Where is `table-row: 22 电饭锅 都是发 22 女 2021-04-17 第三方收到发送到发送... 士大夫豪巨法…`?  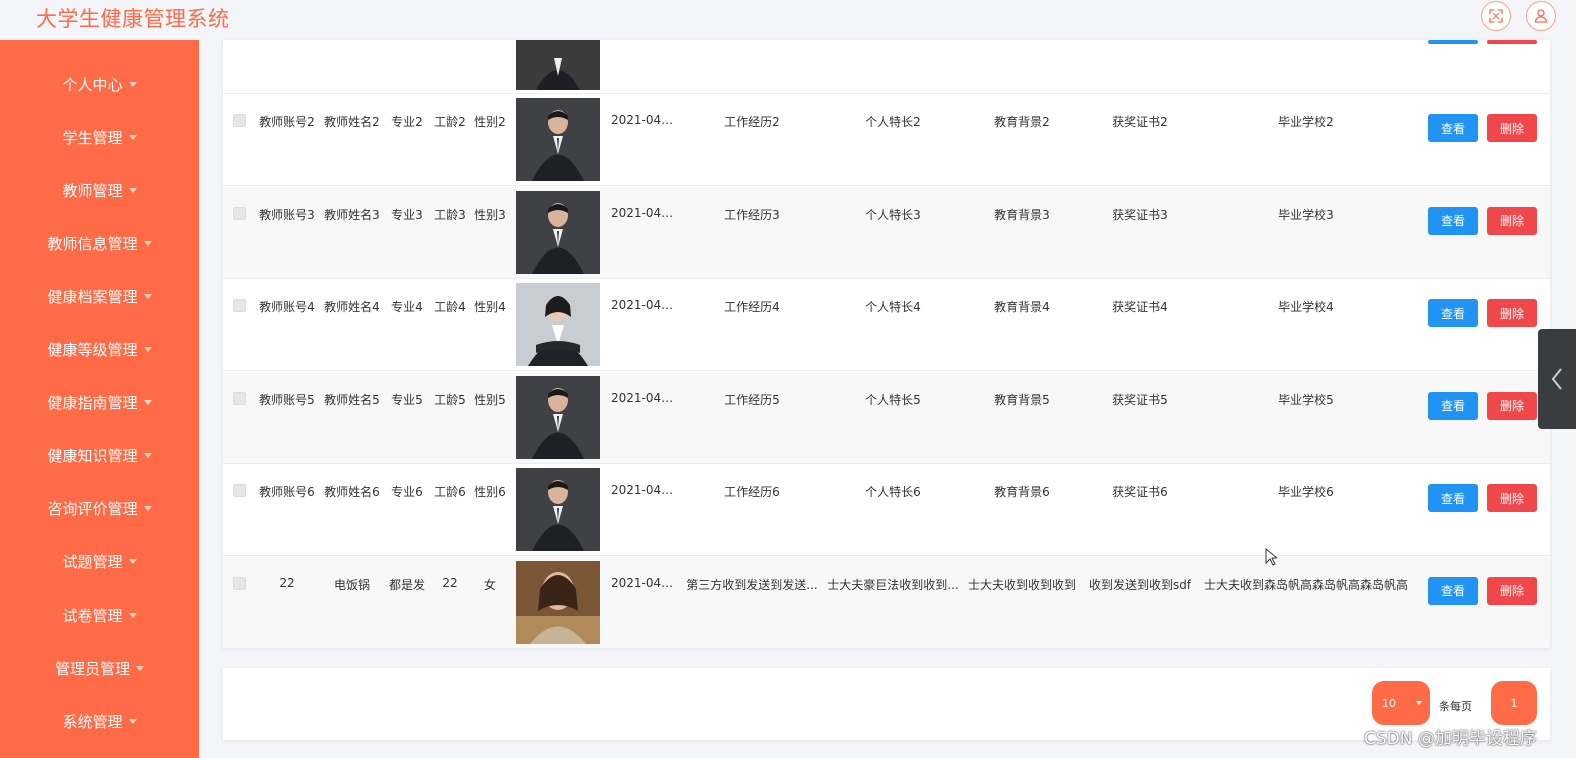 table-row: 22 电饭锅 都是发 22 女 2021-04-17 第三方收到发送到发送... 士大夫豪巨法… is located at coordinates (886, 602).